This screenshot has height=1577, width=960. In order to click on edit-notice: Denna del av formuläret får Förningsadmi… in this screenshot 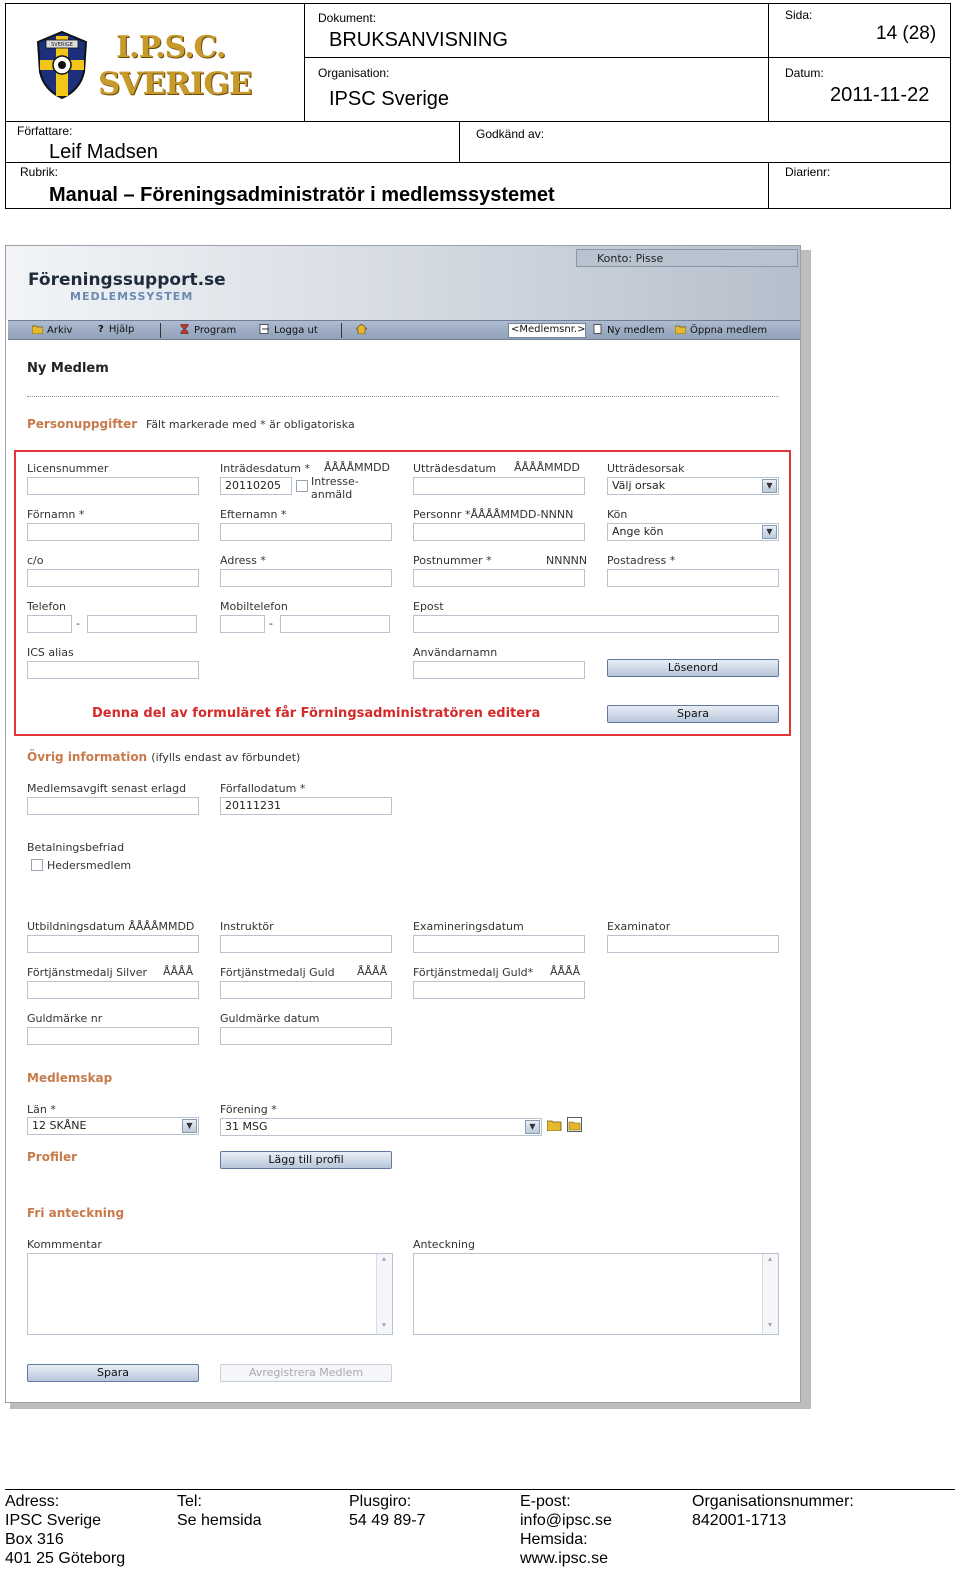, I will do `click(316, 713)`.